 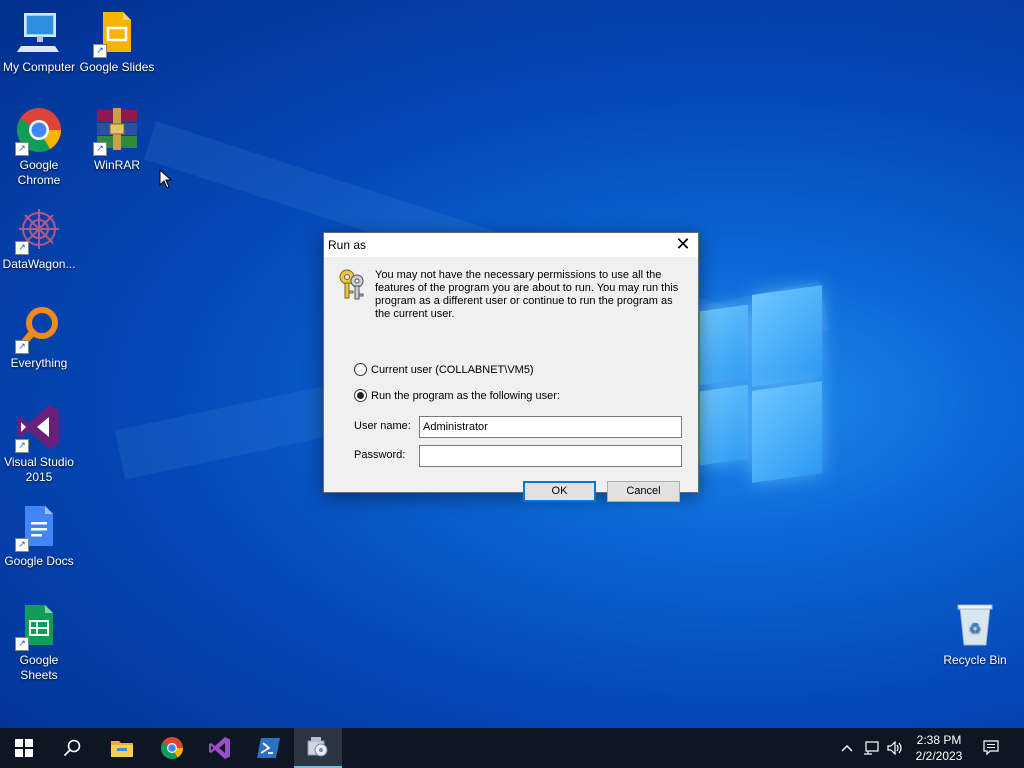 I want to click on search-button, so click(x=72, y=748).